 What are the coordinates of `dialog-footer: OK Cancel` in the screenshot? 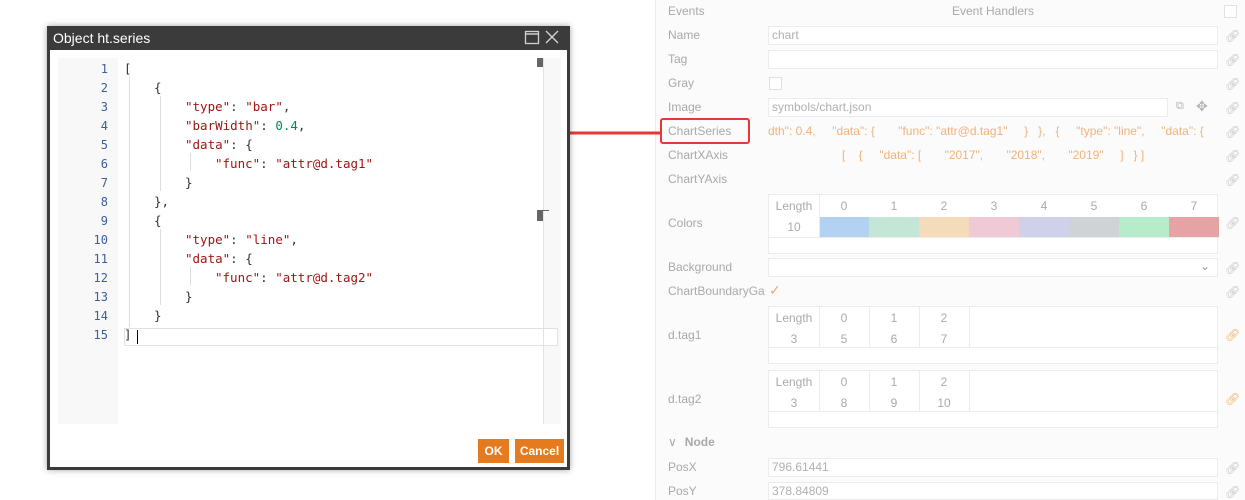 It's located at (308, 449).